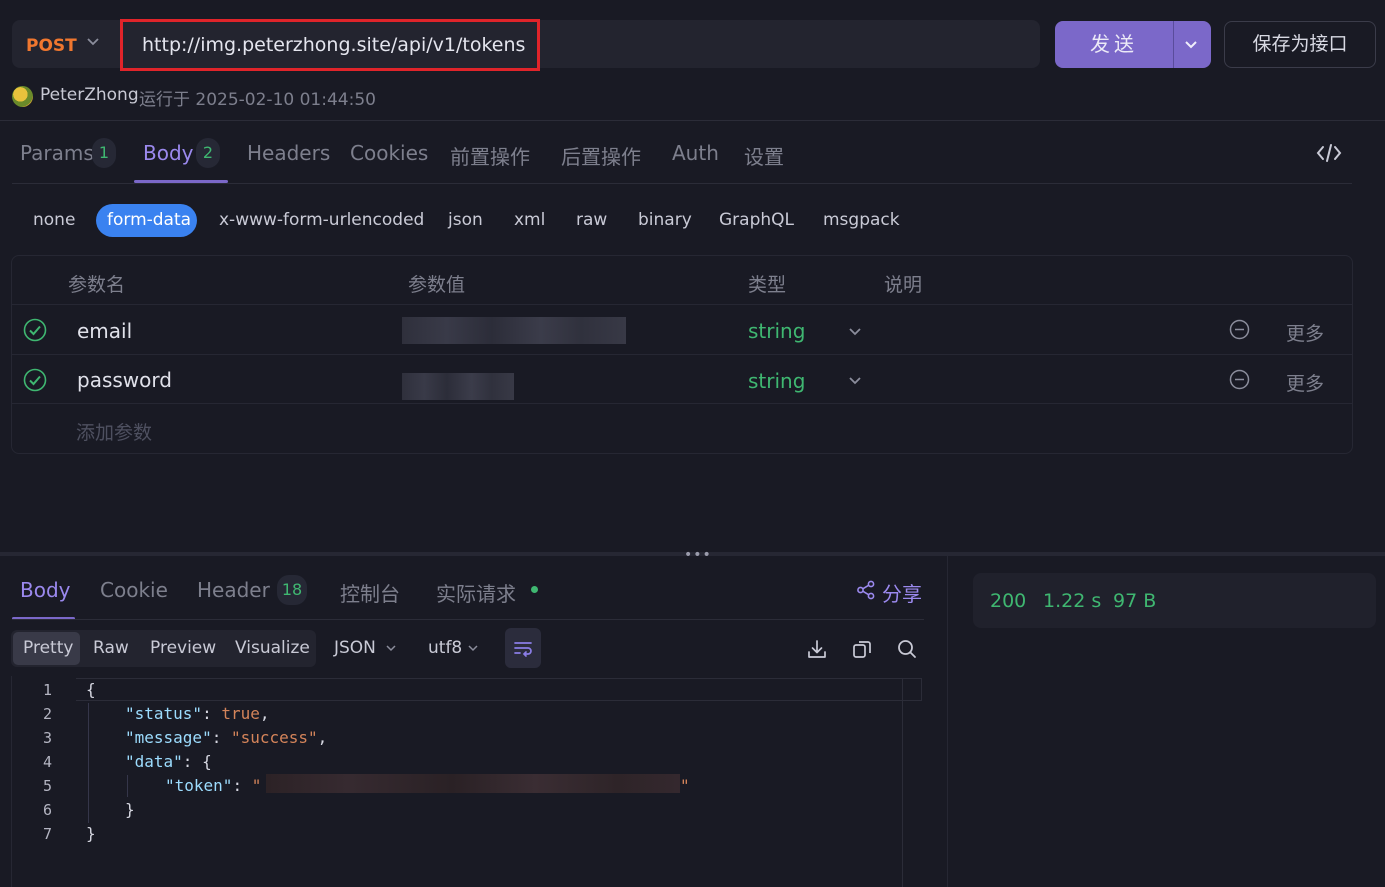 This screenshot has width=1385, height=887. I want to click on tab-params: Params, so click(57, 153).